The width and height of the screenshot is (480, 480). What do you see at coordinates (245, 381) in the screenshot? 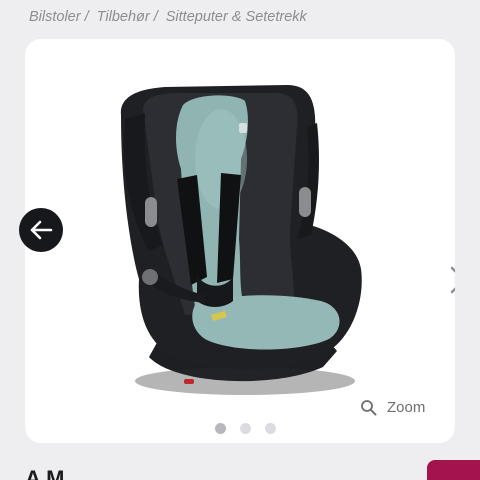
I see `base-shadow` at bounding box center [245, 381].